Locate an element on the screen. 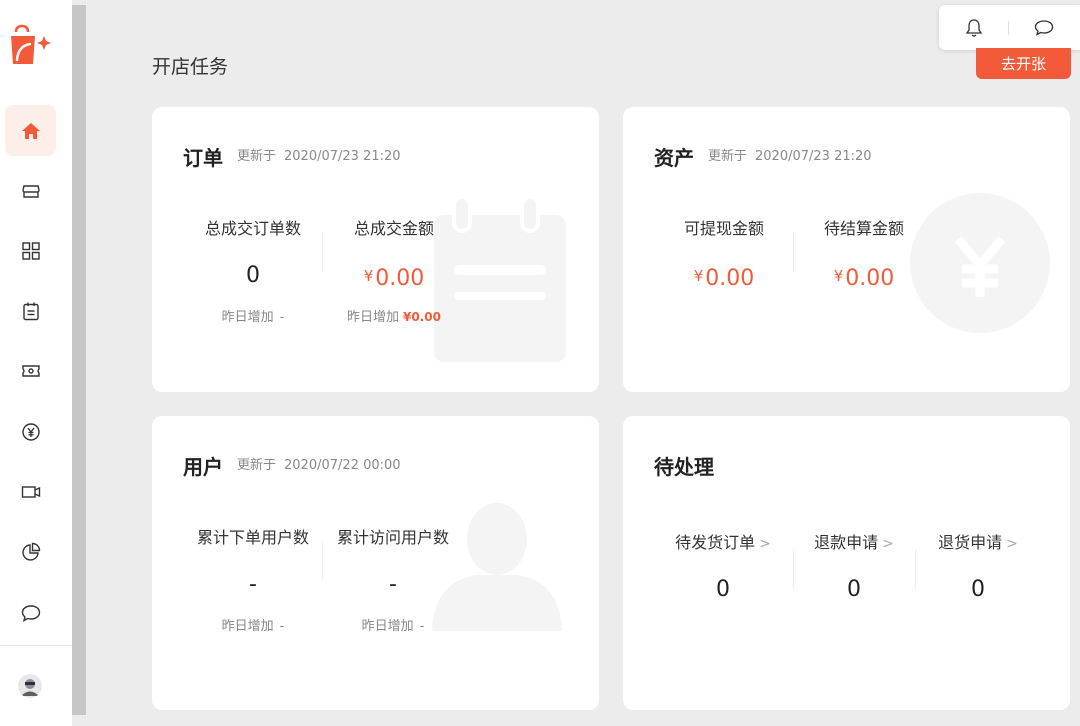 The height and width of the screenshot is (726, 1080). total-orders-yesterday: 昨日增加 - is located at coordinates (253, 315).